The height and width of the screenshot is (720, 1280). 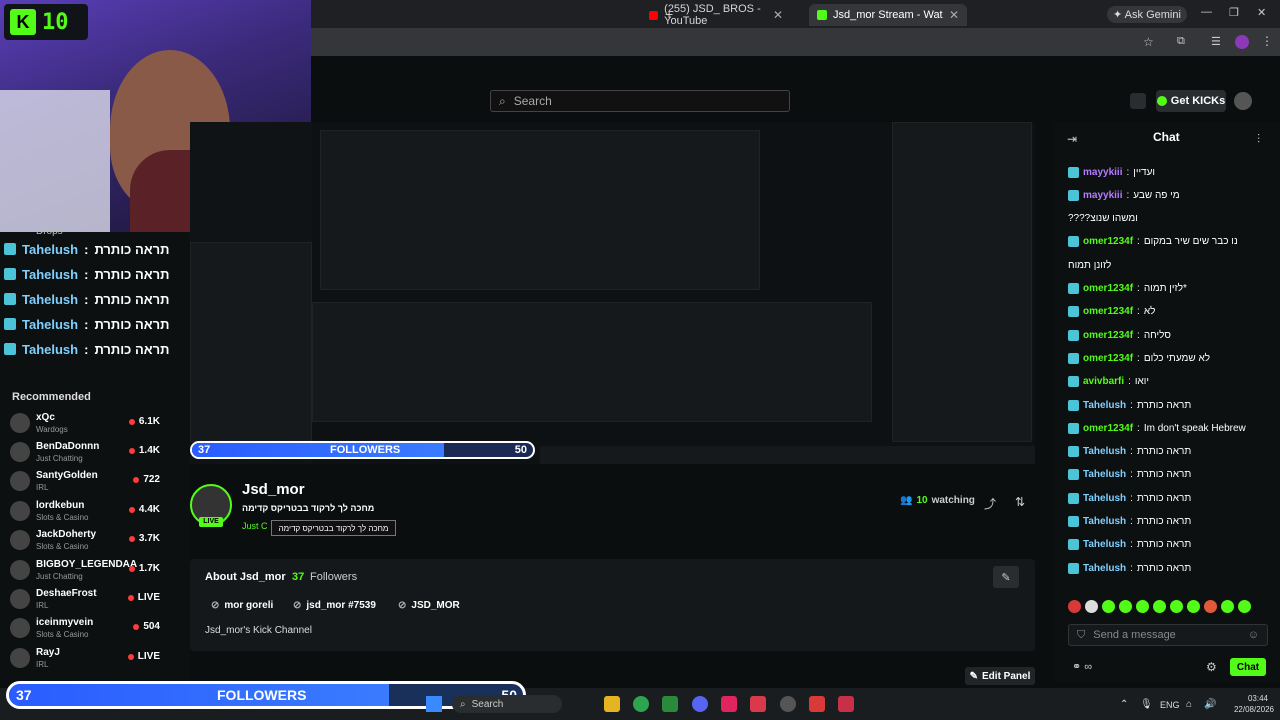 What do you see at coordinates (1254, 709) in the screenshot?
I see `clock-date: 22/08/2026` at bounding box center [1254, 709].